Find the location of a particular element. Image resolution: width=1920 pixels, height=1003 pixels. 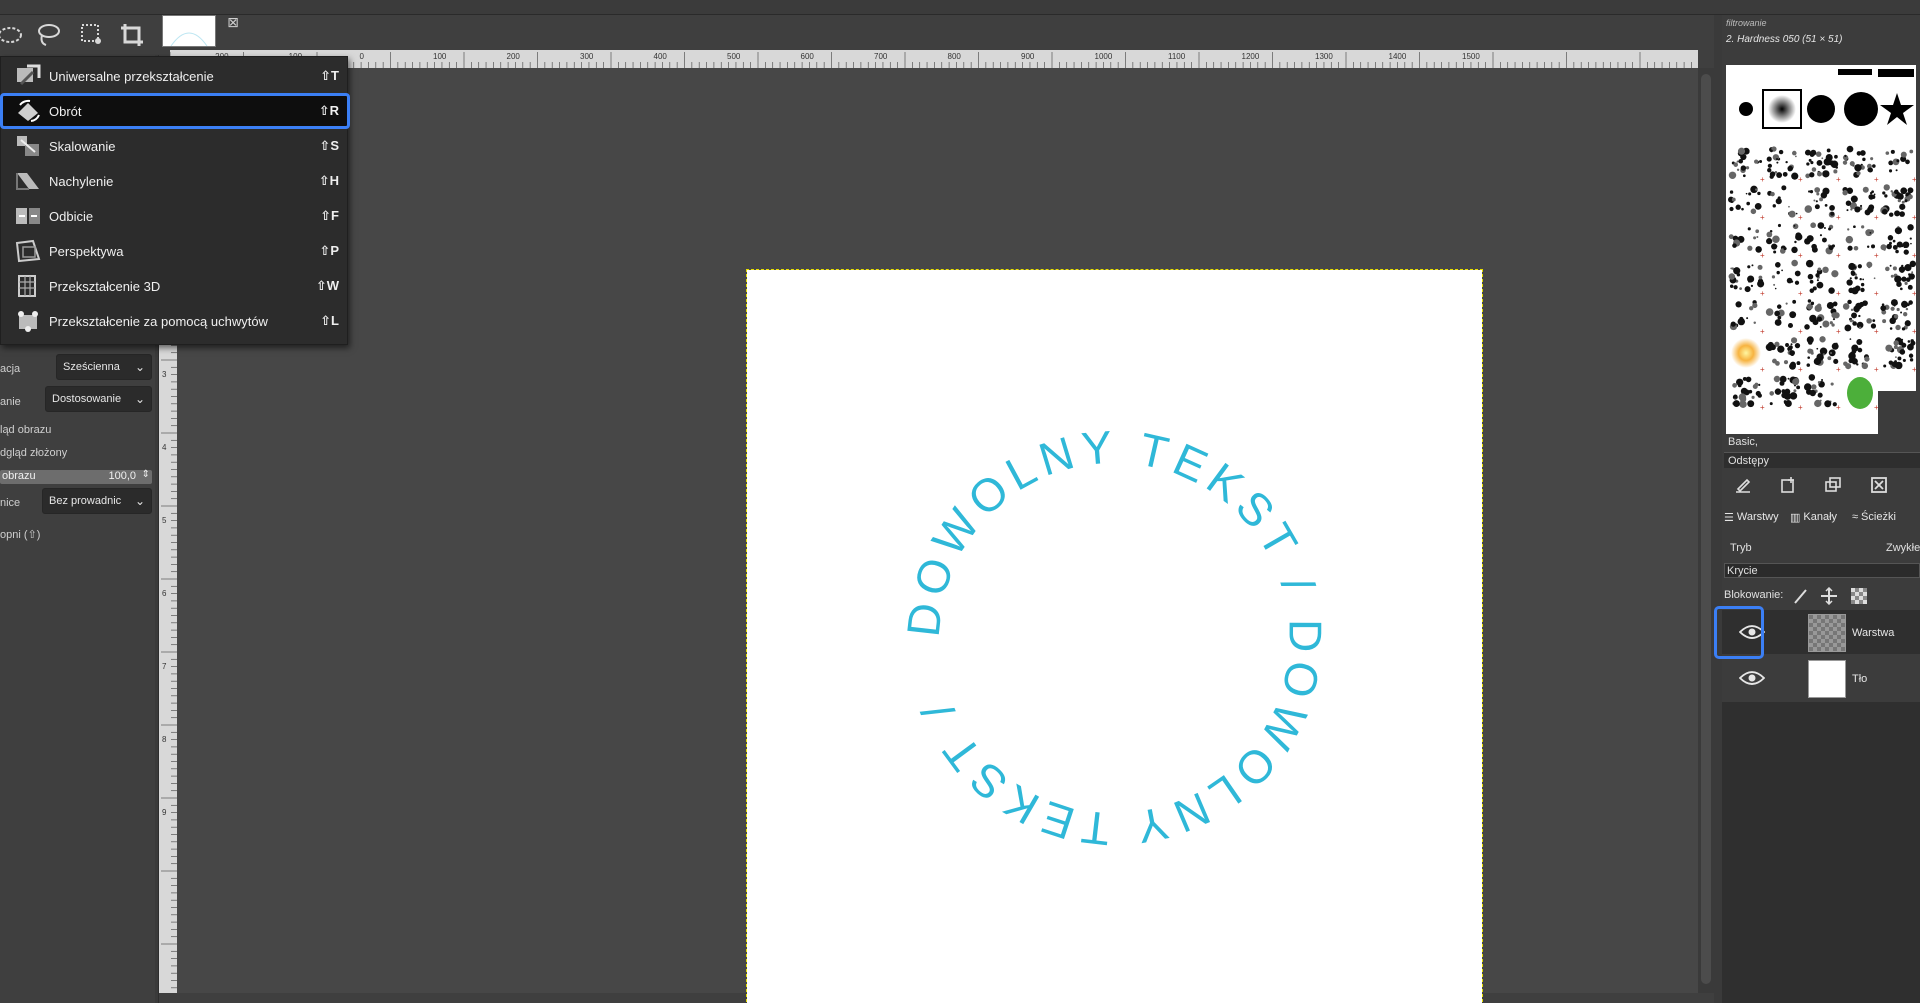

tab-channels: ▥ Kanały is located at coordinates (1813, 517).